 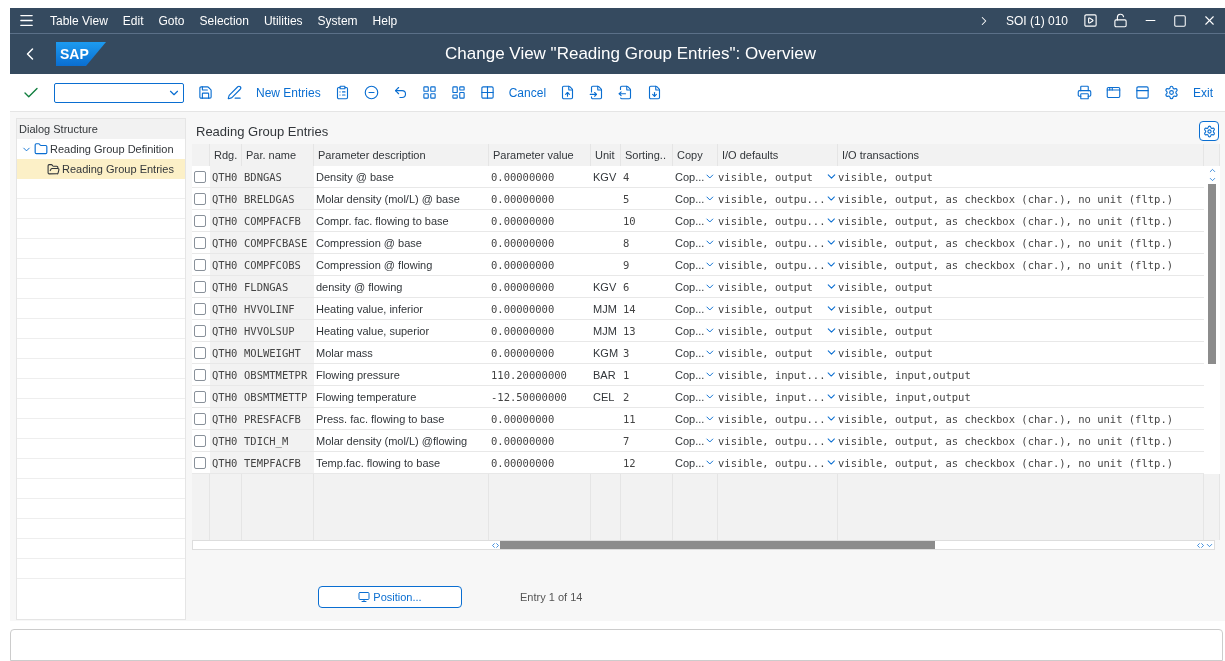 I want to click on print-icon, so click(x=1084, y=92).